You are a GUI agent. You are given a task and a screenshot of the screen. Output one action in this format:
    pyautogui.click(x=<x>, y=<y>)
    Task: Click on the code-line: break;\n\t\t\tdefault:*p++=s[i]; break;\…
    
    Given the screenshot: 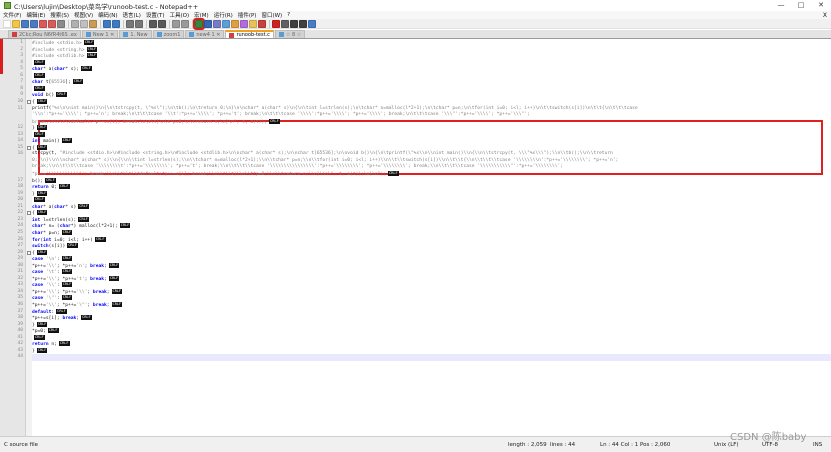 What is the action you would take?
    pyautogui.click(x=156, y=122)
    